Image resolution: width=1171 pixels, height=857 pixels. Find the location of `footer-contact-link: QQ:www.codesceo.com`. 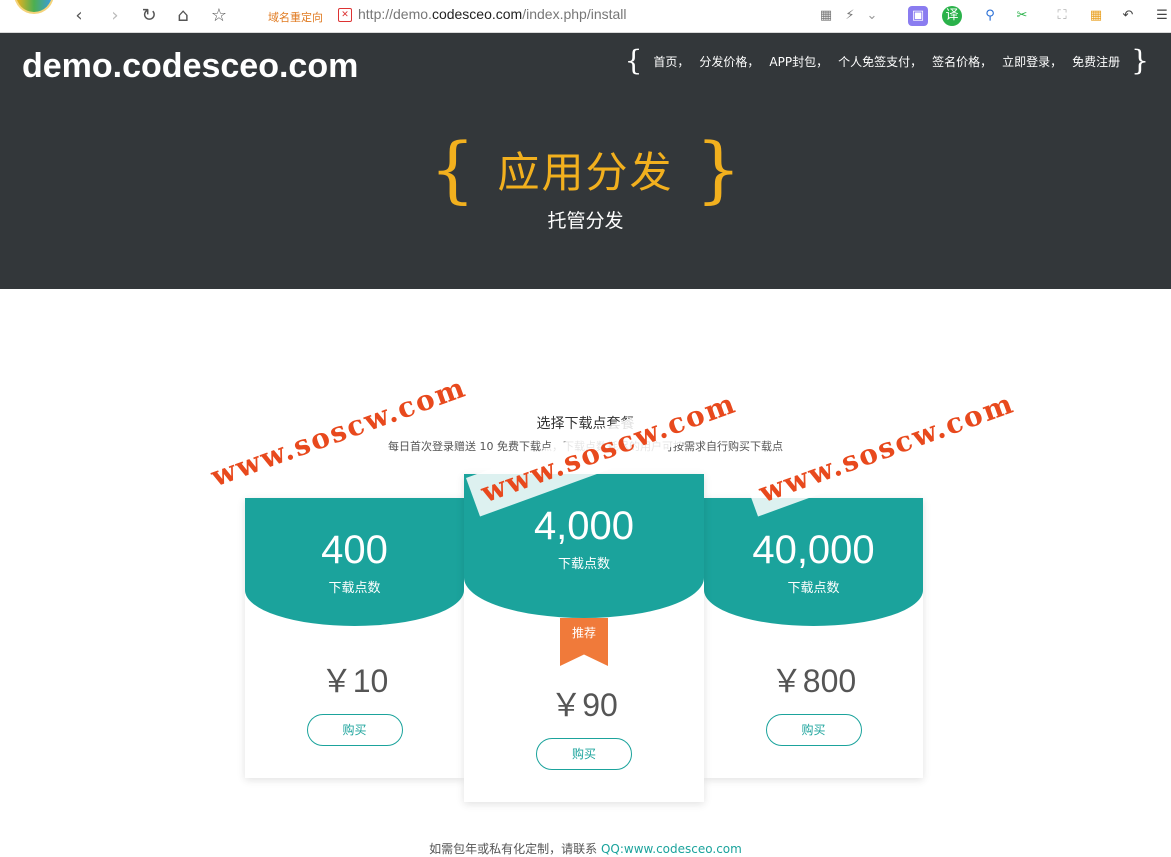

footer-contact-link: QQ:www.codesceo.com is located at coordinates (671, 849).